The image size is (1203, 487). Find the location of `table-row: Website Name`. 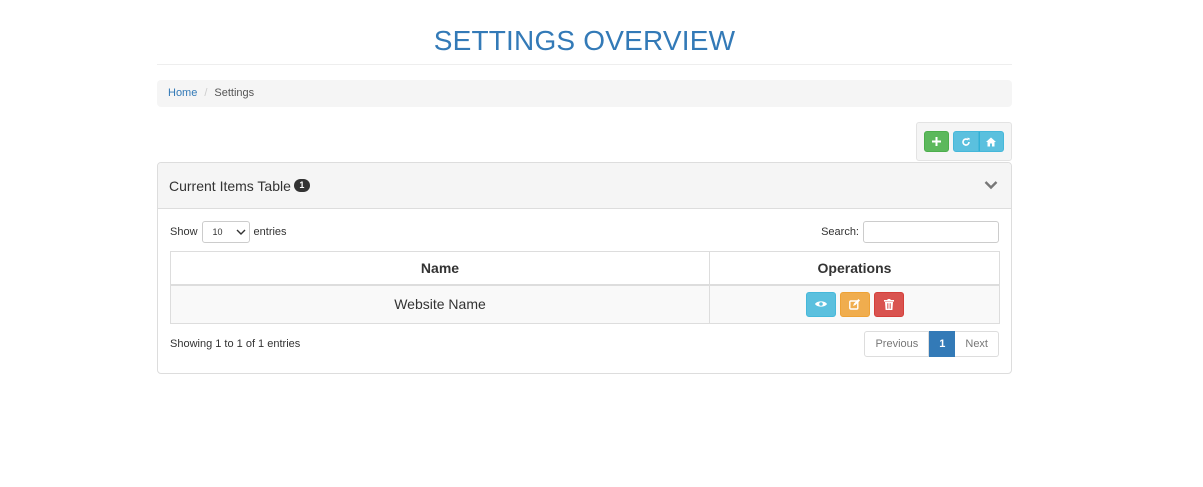

table-row: Website Name is located at coordinates (585, 304).